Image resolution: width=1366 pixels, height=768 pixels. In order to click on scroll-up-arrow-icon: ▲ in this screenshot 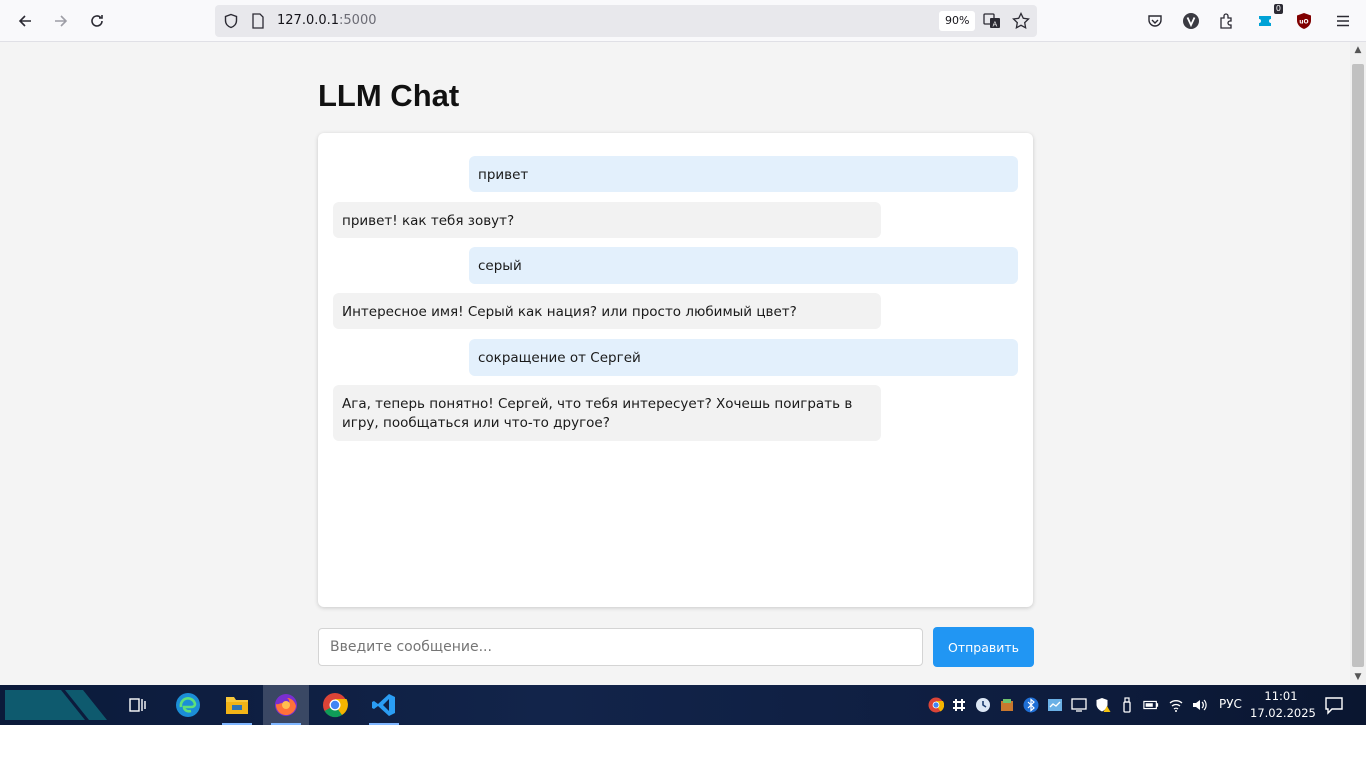, I will do `click(1358, 50)`.